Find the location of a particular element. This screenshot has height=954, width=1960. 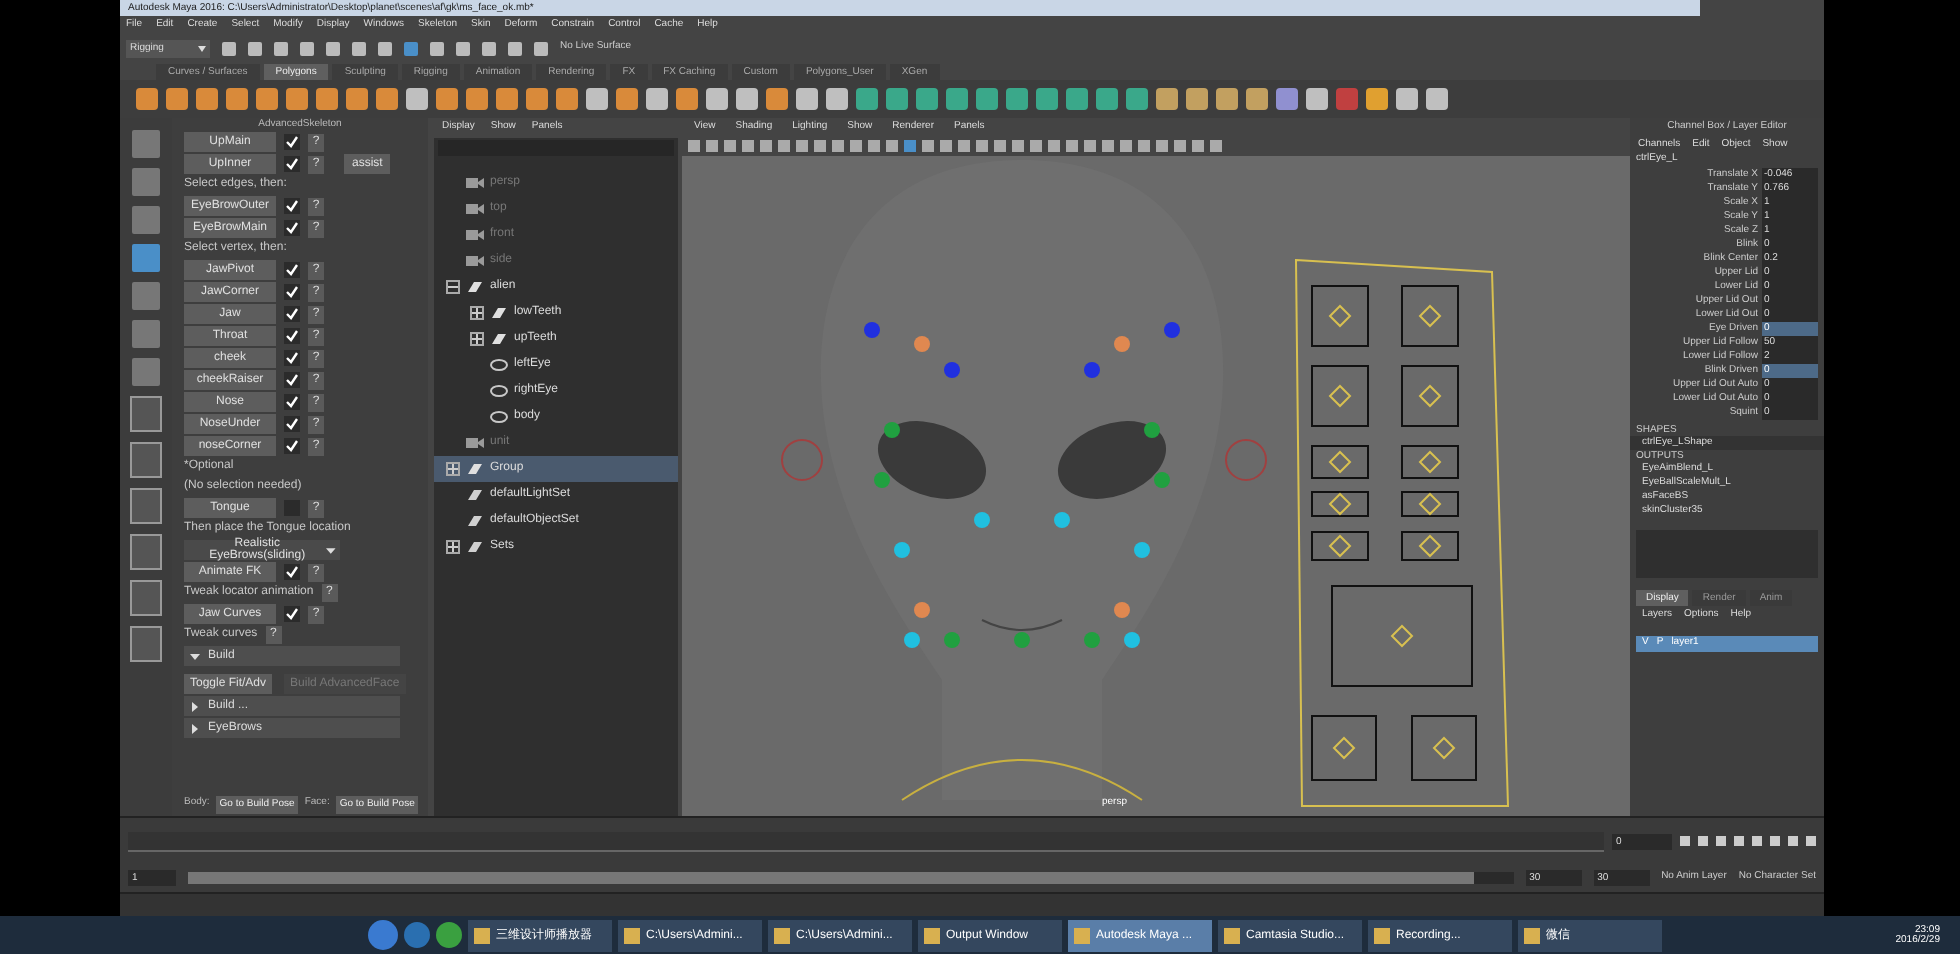

transform-icon is located at coordinates (475, 469).